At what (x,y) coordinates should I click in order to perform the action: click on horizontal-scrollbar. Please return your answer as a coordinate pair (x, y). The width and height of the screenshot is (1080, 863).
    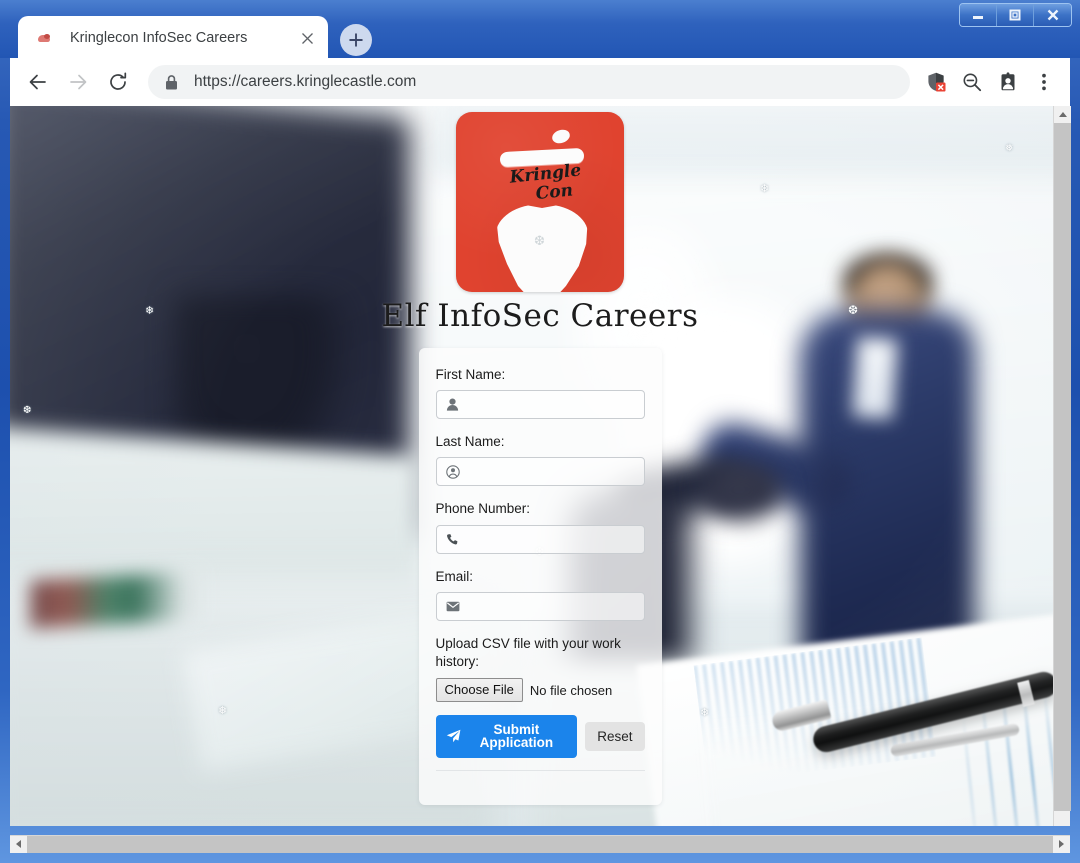
    Looking at the image, I should click on (540, 844).